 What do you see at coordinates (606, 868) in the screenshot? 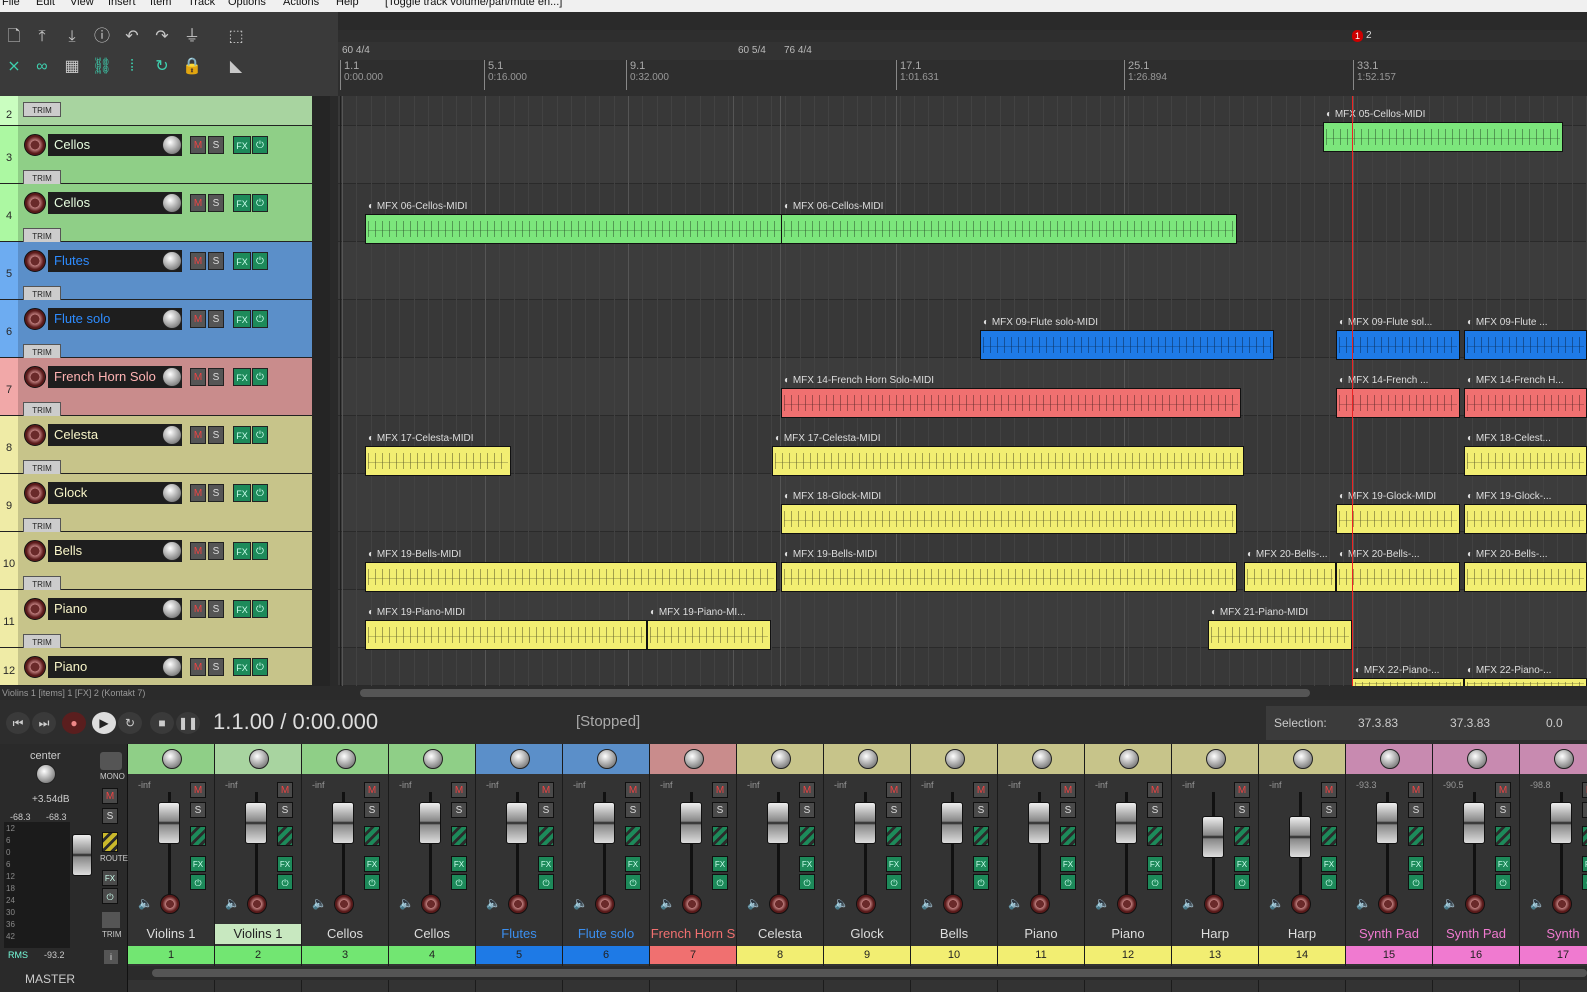
I see `mixer-strip: -inf M S FX ⏻ 🔈 Flute solo 6` at bounding box center [606, 868].